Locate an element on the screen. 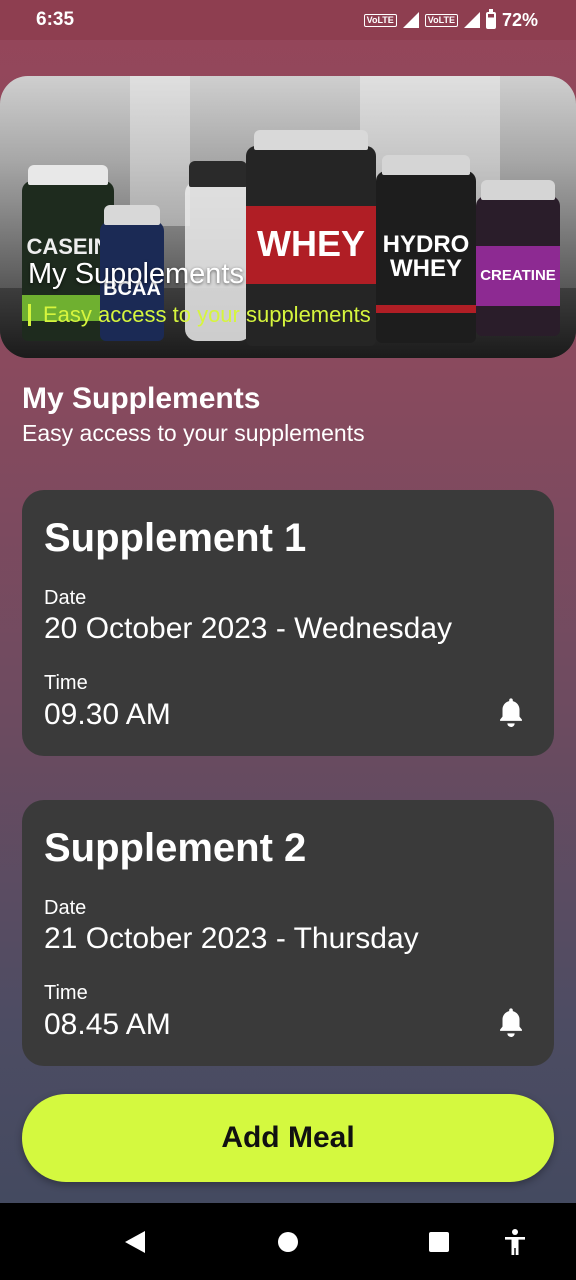 The width and height of the screenshot is (576, 1280). page-subtitle: Easy access to your supplements is located at coordinates (193, 433).